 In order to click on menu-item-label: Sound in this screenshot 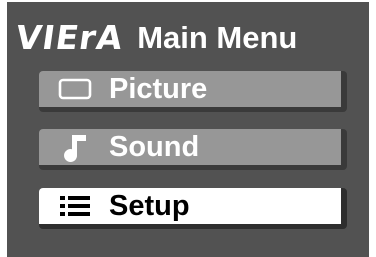, I will do `click(154, 146)`.